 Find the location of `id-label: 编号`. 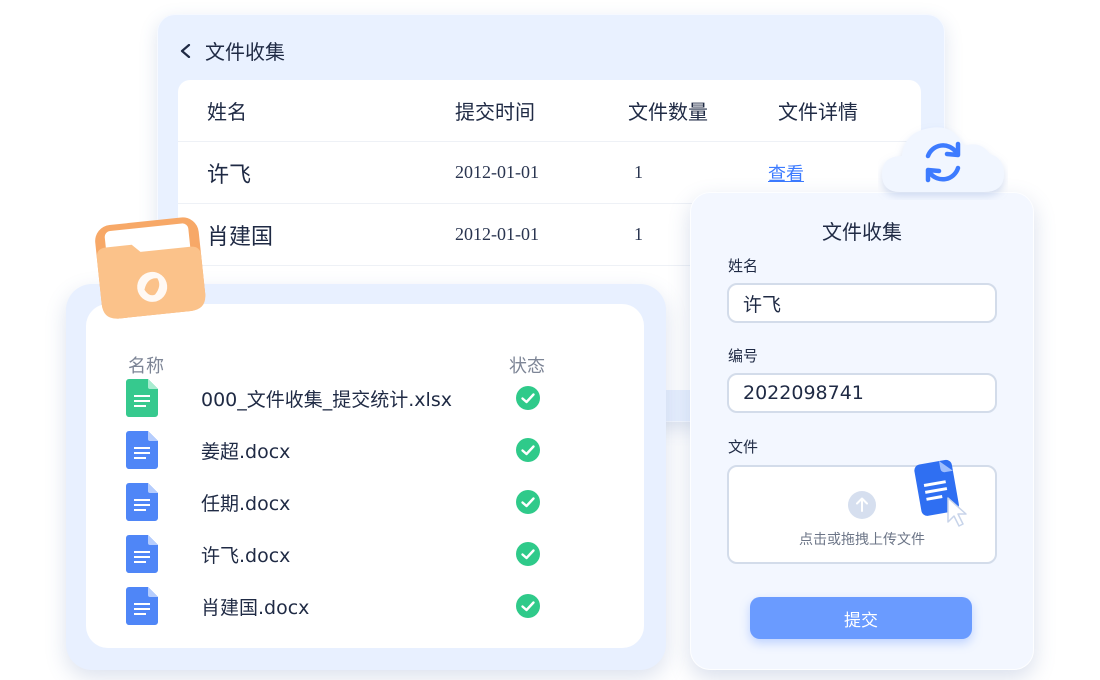

id-label: 编号 is located at coordinates (743, 356).